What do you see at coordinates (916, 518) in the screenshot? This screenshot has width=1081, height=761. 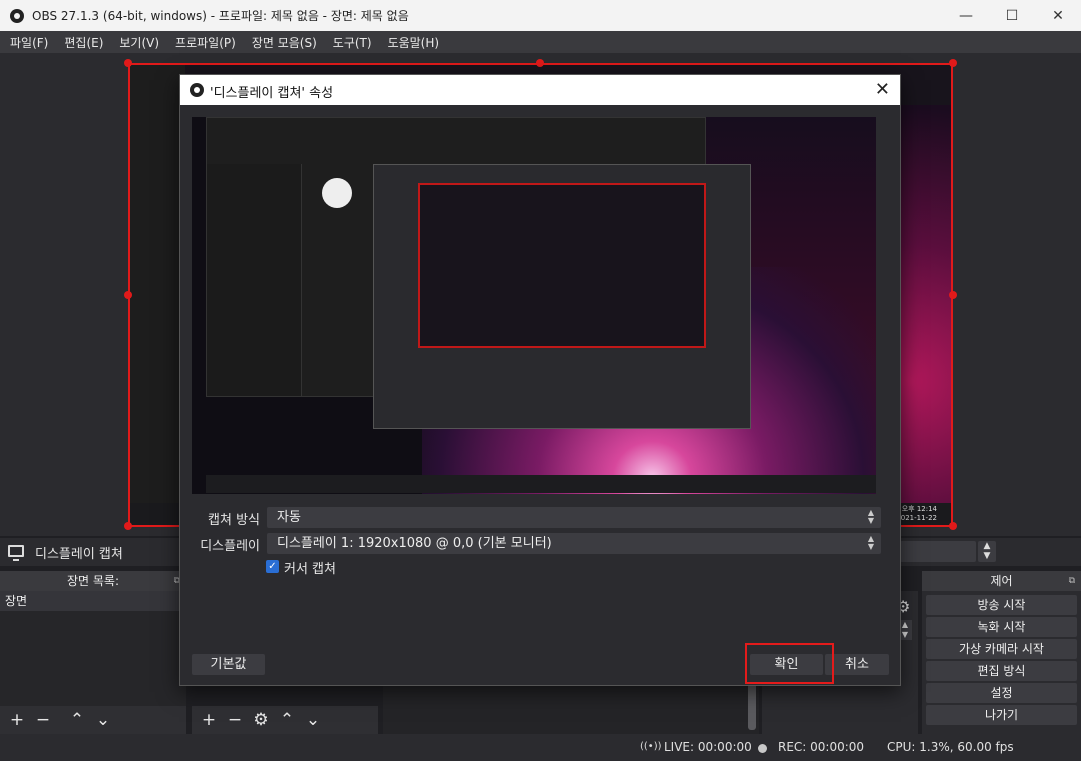 I see `clock-date: 2021-11-22` at bounding box center [916, 518].